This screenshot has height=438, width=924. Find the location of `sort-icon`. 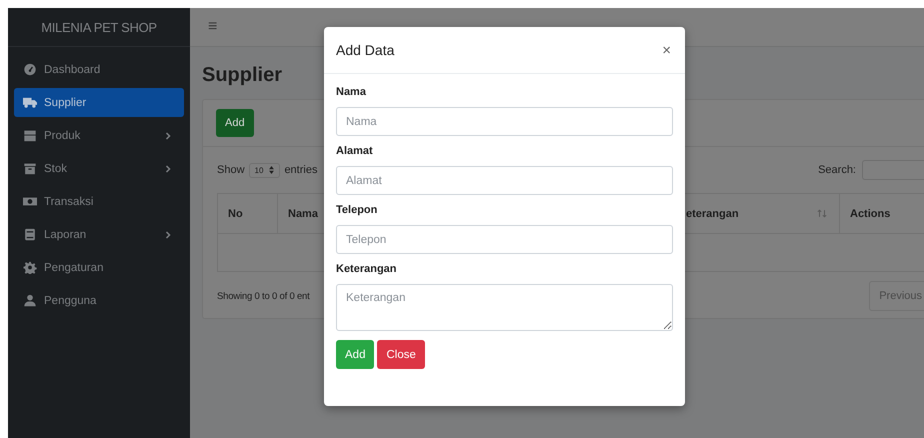

sort-icon is located at coordinates (822, 213).